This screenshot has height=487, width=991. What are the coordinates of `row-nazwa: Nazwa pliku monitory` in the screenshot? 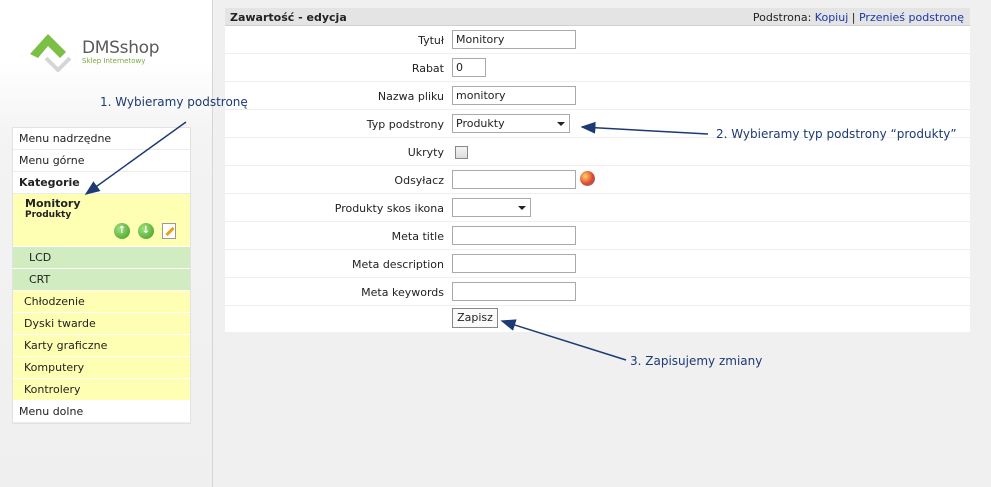 It's located at (597, 96).